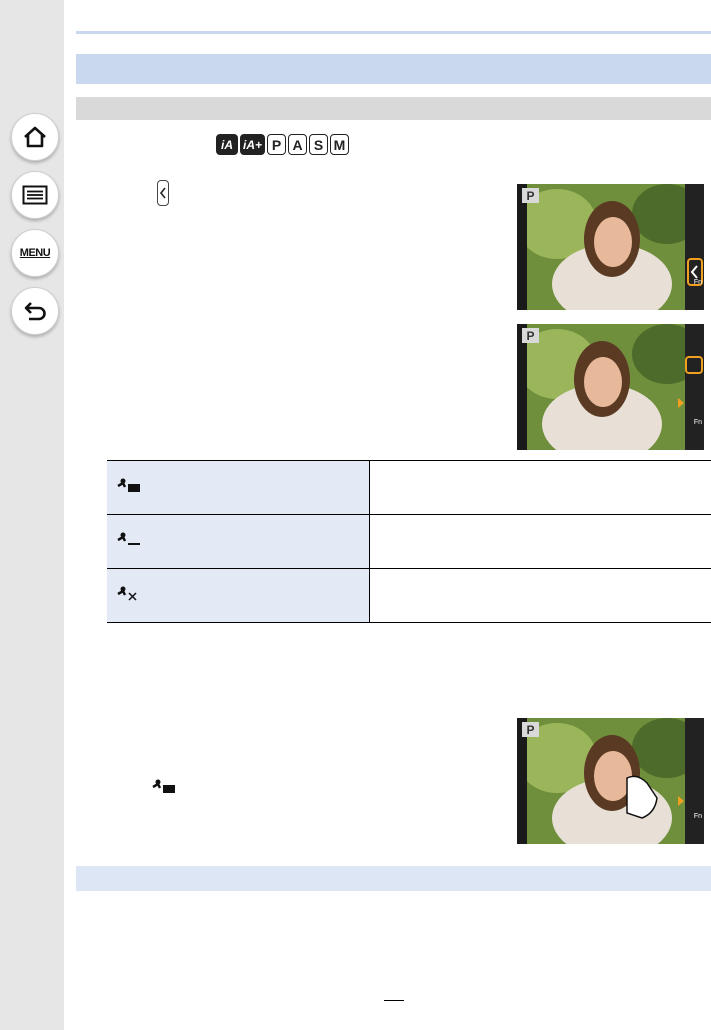  I want to click on camera-screen-3: P Fn, so click(610, 781).